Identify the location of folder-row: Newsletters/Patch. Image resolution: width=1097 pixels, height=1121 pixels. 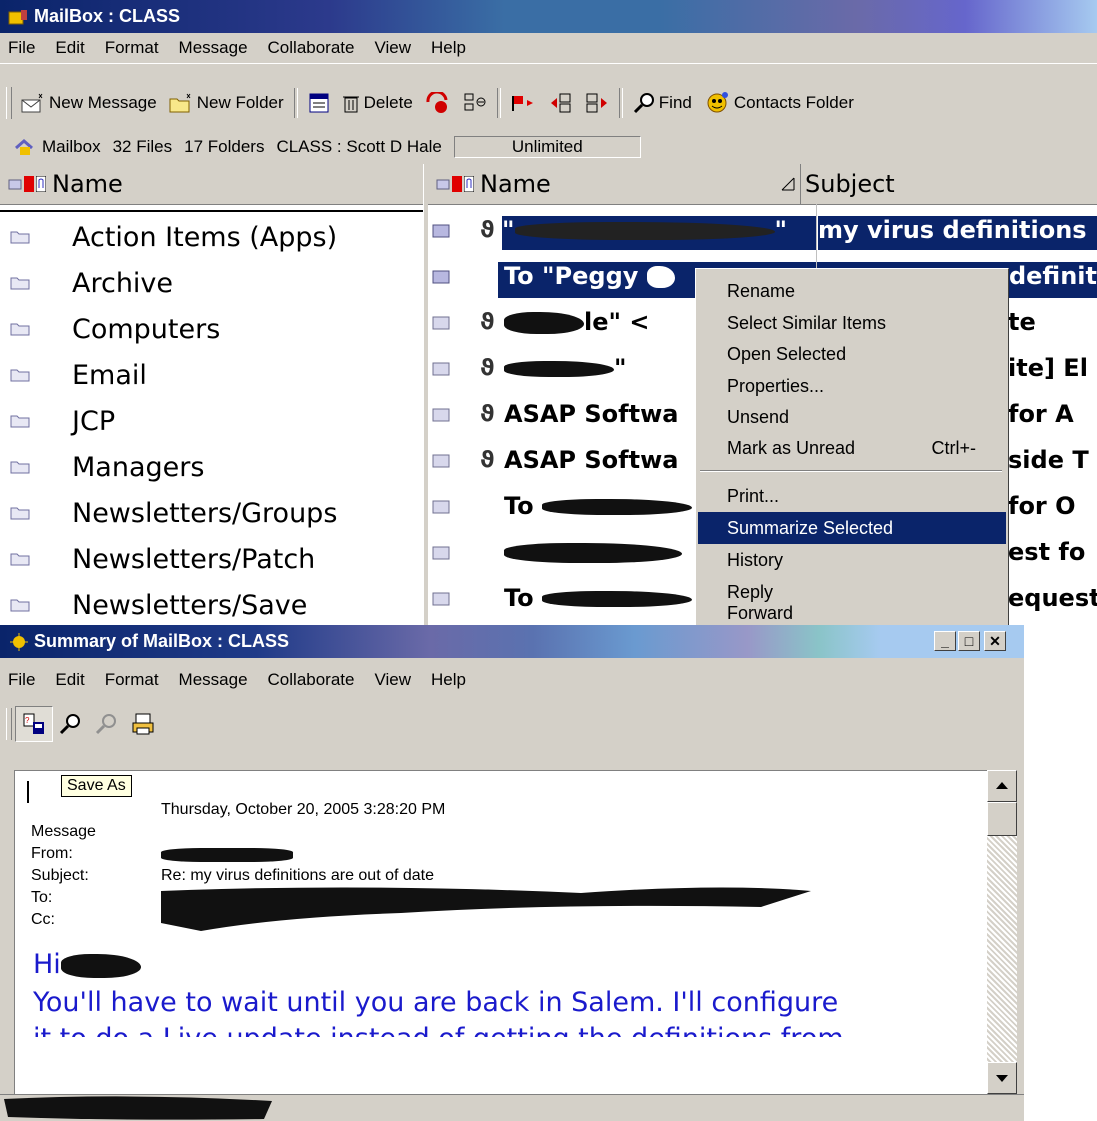
(157, 559).